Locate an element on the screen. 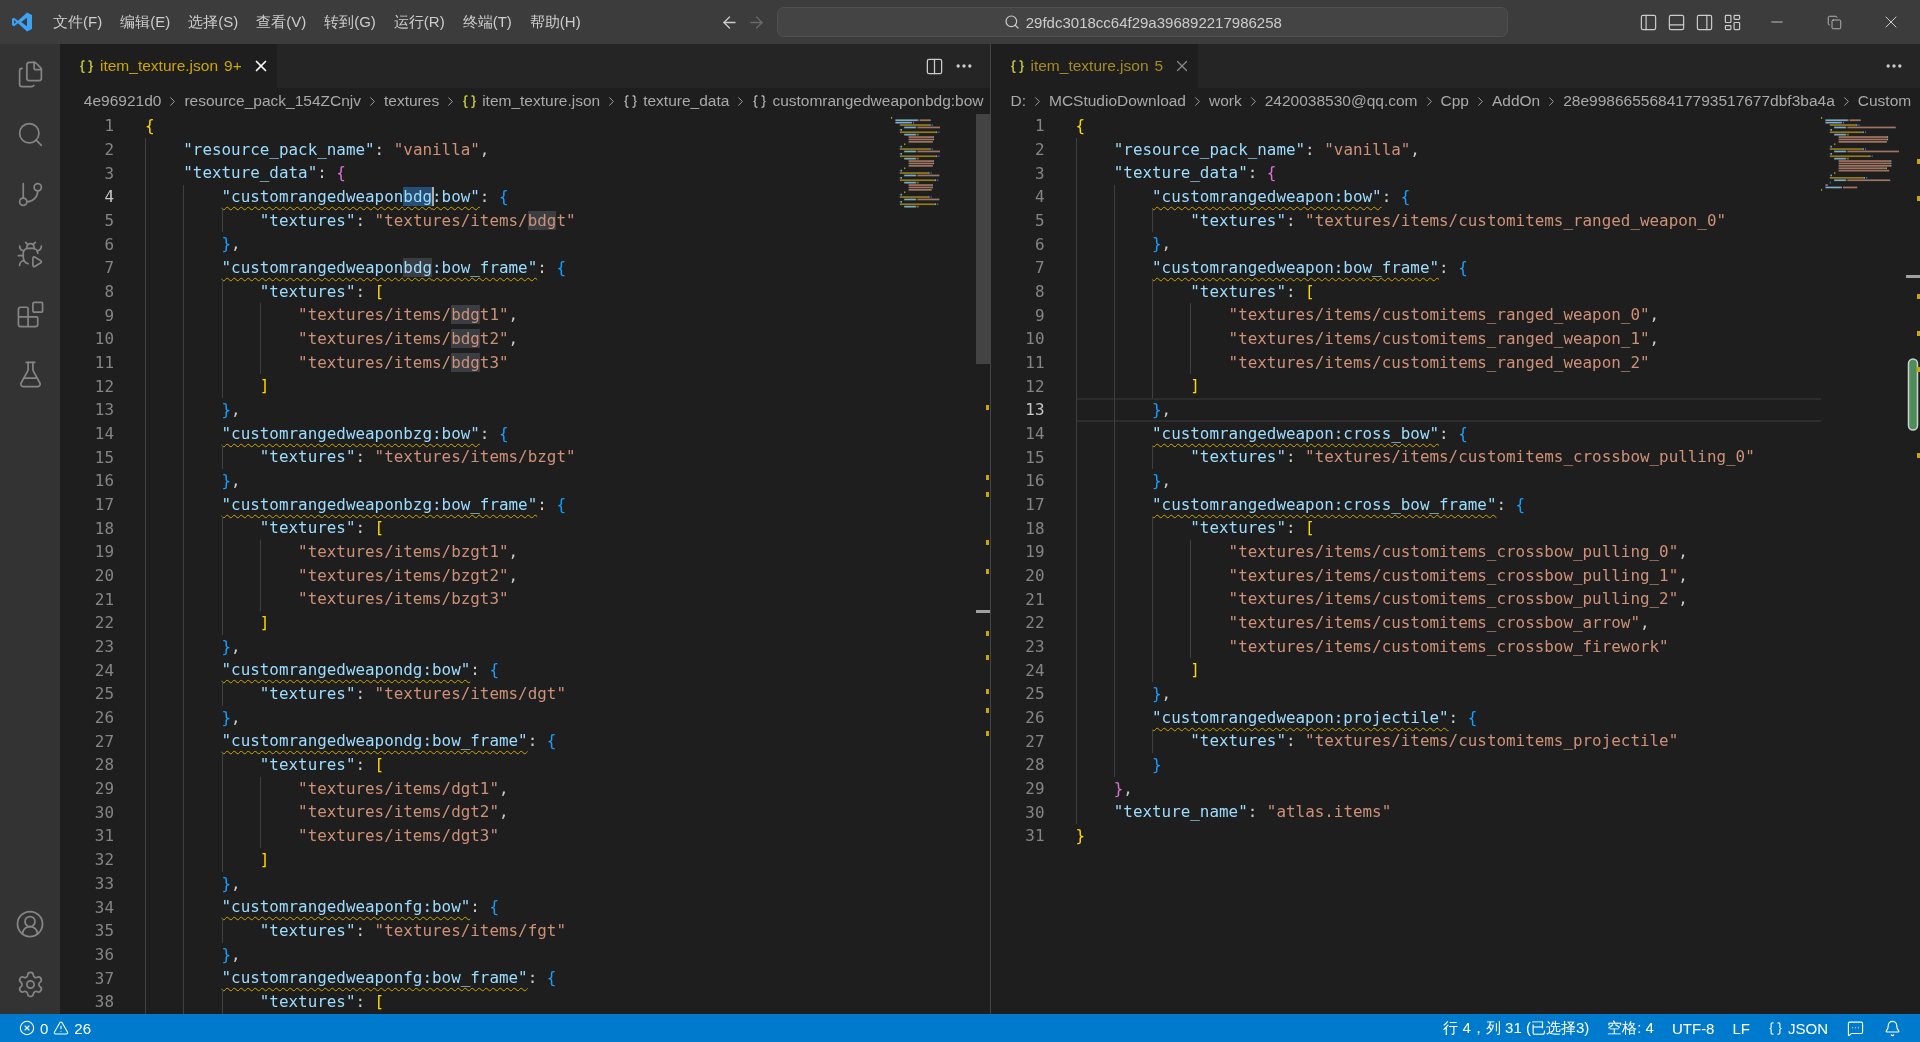 This screenshot has width=1920, height=1042. code-line: "textures": "textures/items/bzgt" is located at coordinates (417, 457).